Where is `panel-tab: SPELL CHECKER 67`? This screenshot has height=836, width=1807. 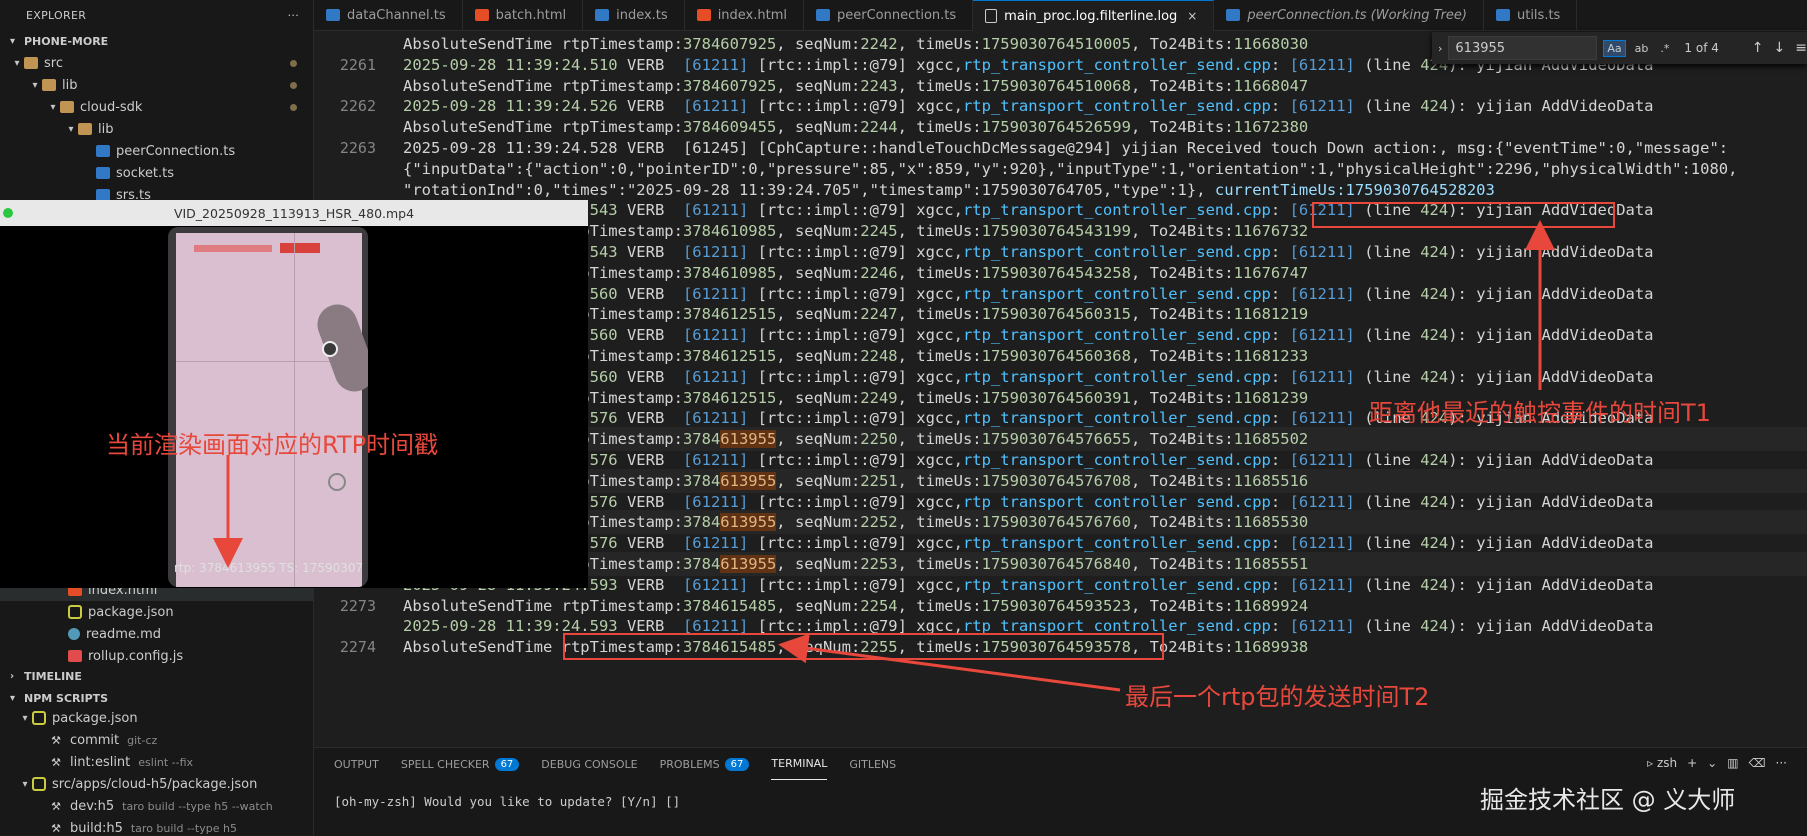
panel-tab: SPELL CHECKER 67 is located at coordinates (460, 764).